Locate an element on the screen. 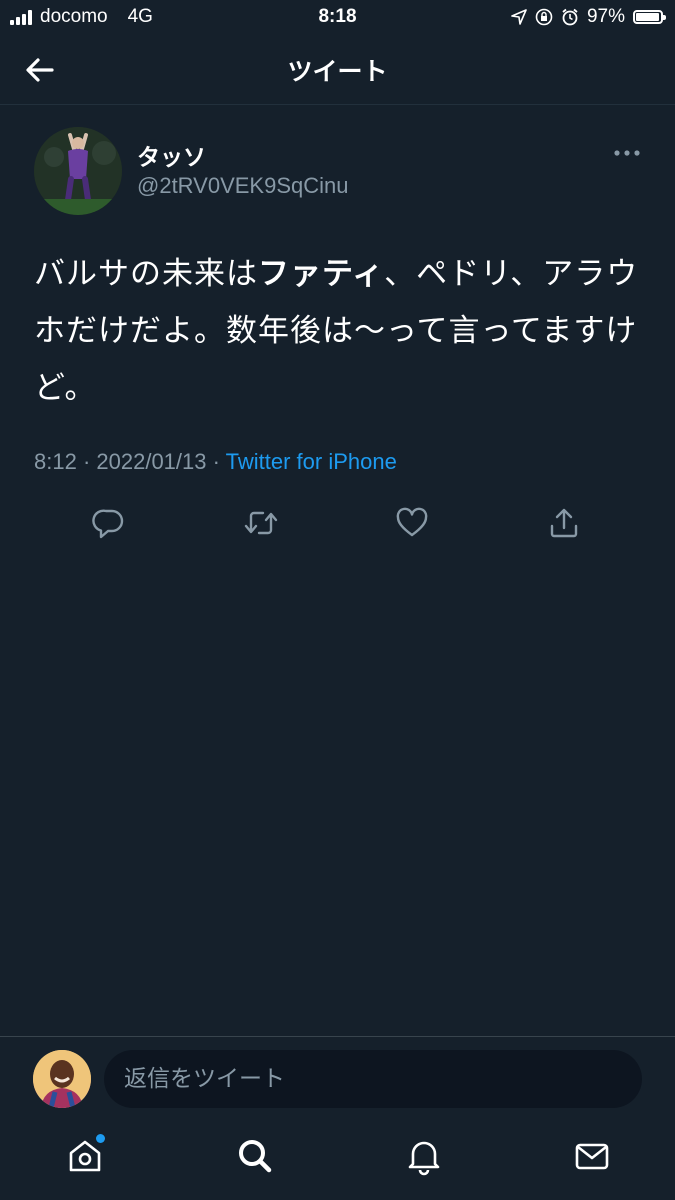  alarm-icon is located at coordinates (570, 17).